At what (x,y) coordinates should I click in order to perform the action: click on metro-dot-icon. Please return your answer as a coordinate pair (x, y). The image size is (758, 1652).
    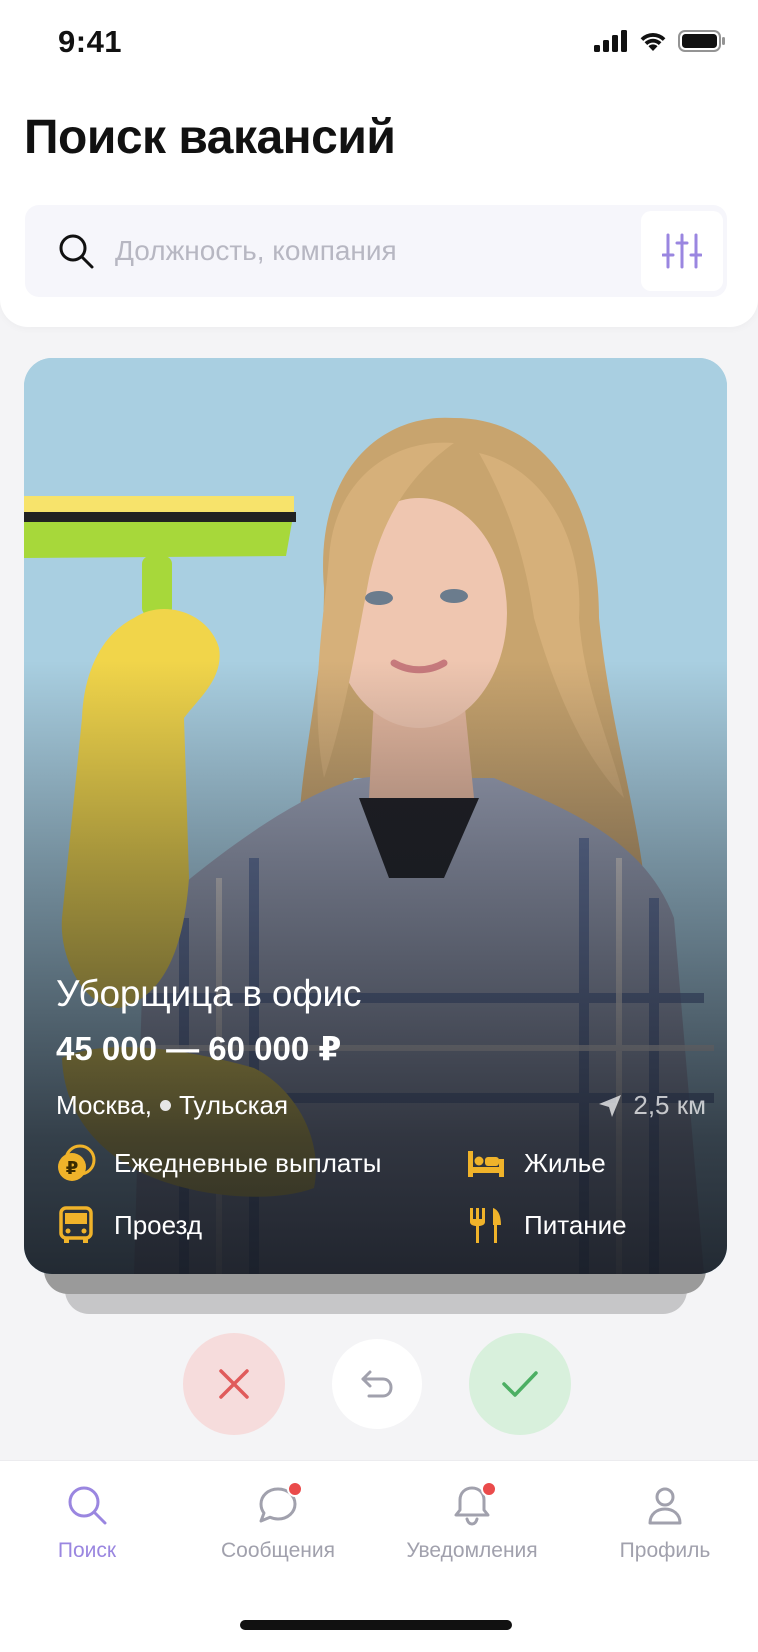
    Looking at the image, I should click on (165, 1105).